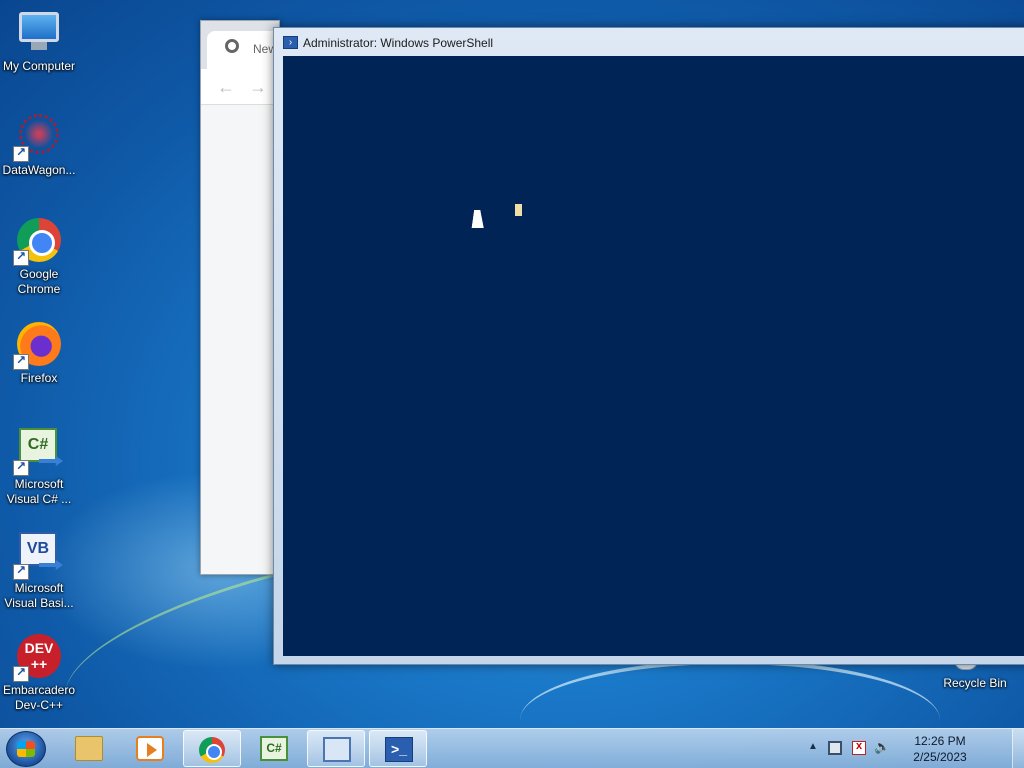 This screenshot has width=1024, height=768. I want to click on desktop-icon-my-computer: My Computer, so click(39, 41).